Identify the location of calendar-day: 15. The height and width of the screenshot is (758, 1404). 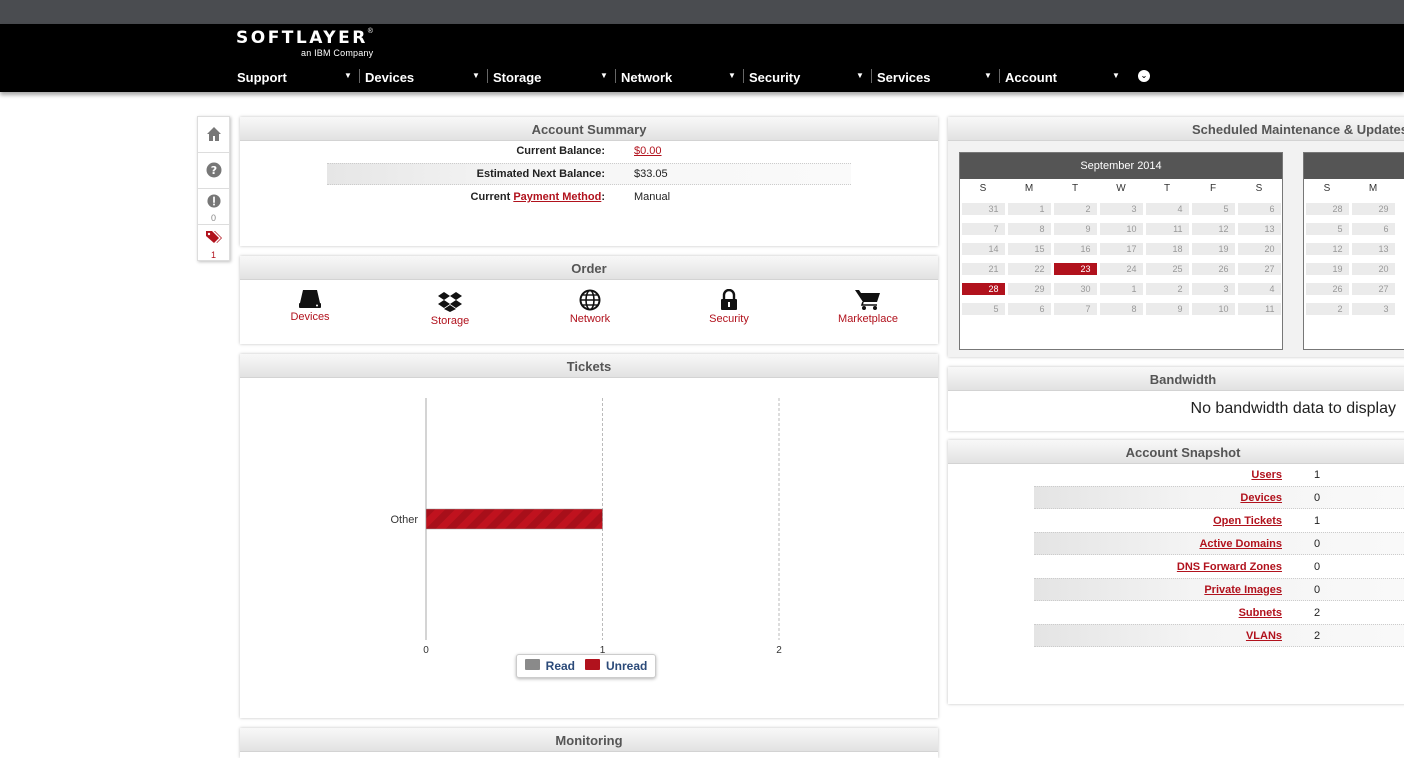
(1029, 249).